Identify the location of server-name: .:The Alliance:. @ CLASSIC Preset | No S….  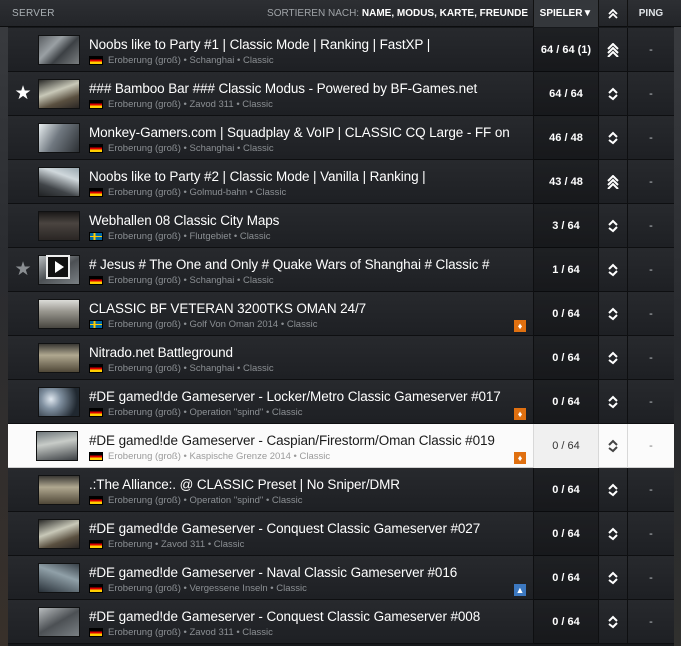
(244, 484).